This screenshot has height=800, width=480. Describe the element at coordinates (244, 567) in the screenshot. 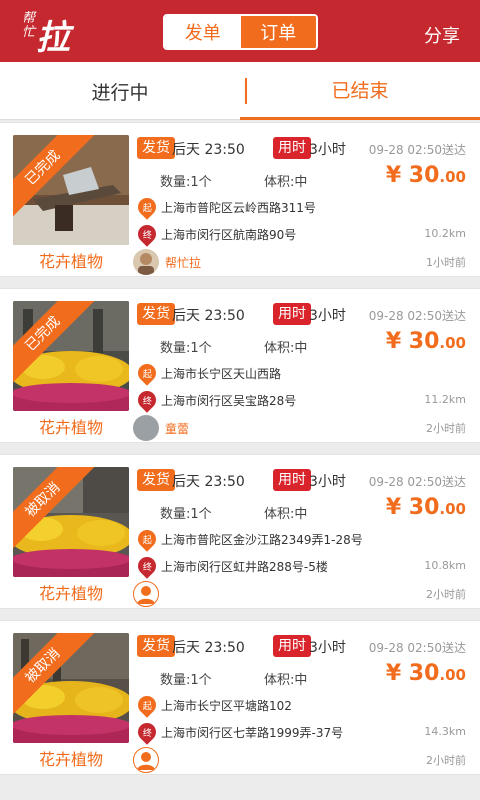

I see `destination-address: 上海市闵行区虹井路288号-5楼` at that location.